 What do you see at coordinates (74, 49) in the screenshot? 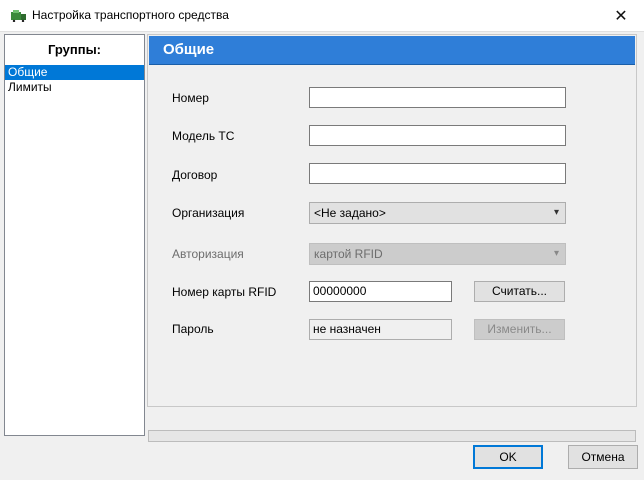
I see `groups-header: Группы:` at bounding box center [74, 49].